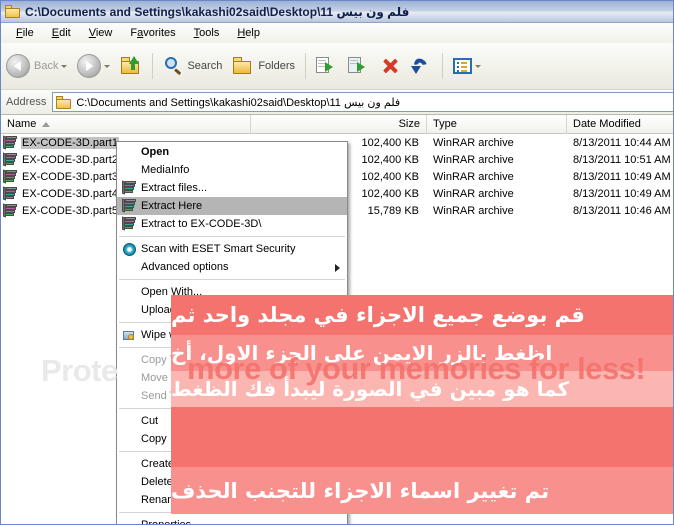  What do you see at coordinates (70, 193) in the screenshot?
I see `file-name: EX-CODE-3D.part4` at bounding box center [70, 193].